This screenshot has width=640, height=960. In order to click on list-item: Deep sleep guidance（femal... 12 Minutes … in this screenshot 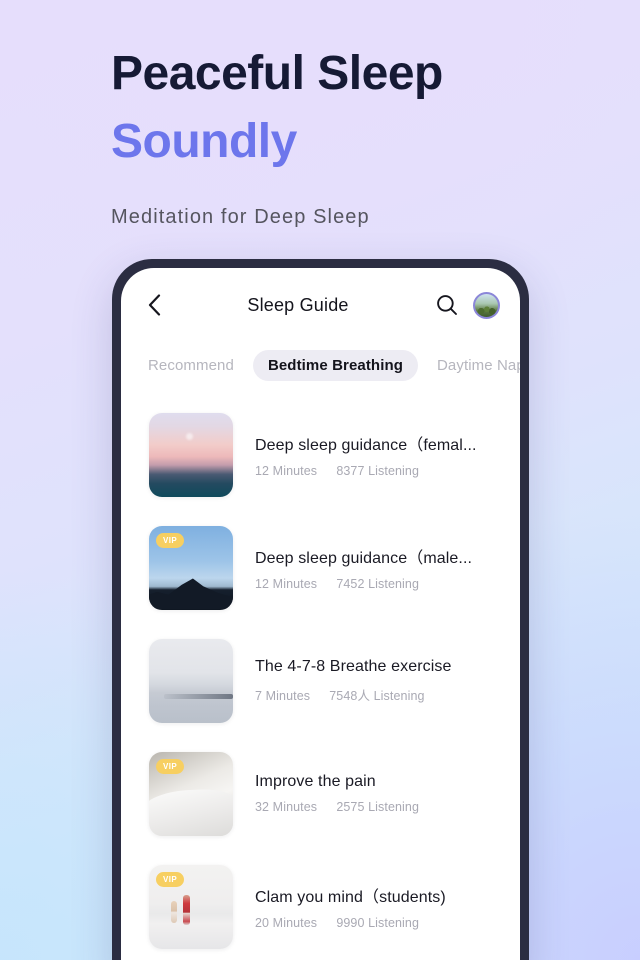, I will do `click(320, 454)`.